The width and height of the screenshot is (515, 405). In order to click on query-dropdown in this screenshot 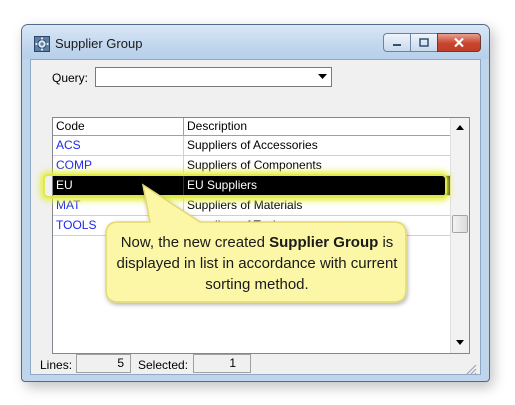, I will do `click(213, 77)`.